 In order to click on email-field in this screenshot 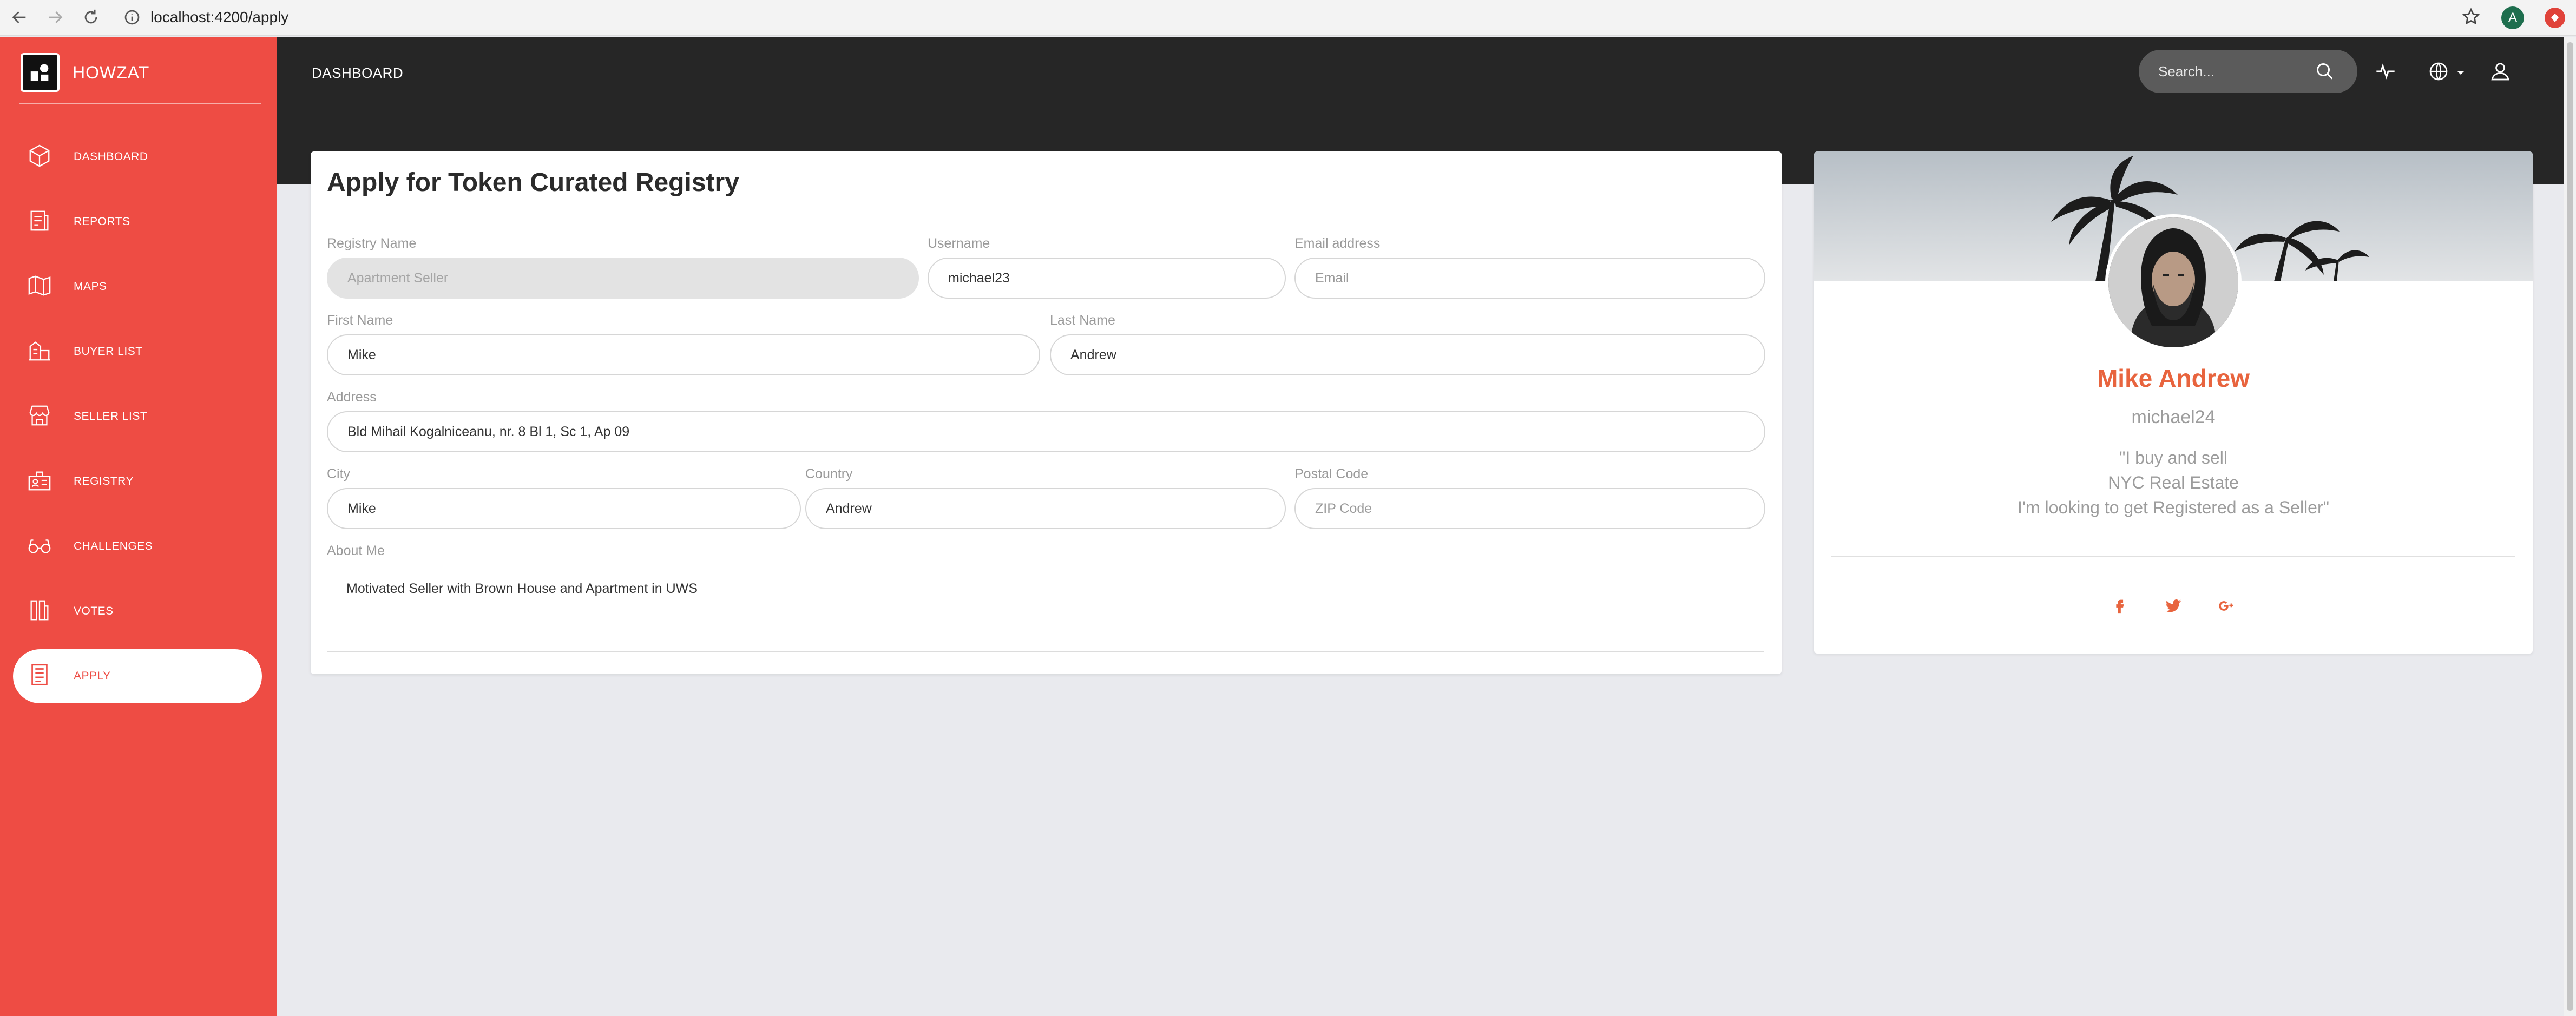, I will do `click(1529, 278)`.